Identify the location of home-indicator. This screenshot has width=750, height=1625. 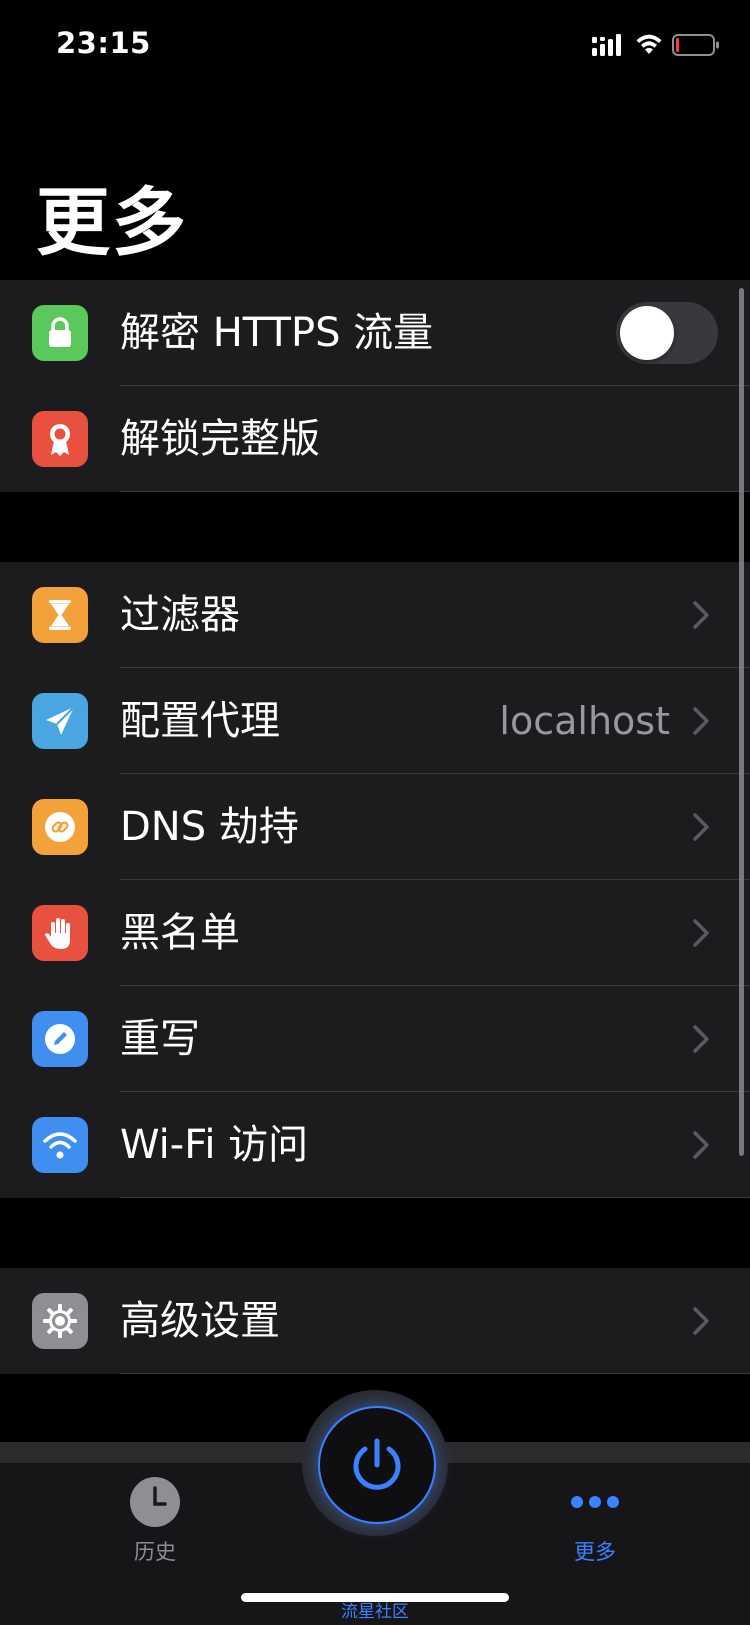
(375, 1597).